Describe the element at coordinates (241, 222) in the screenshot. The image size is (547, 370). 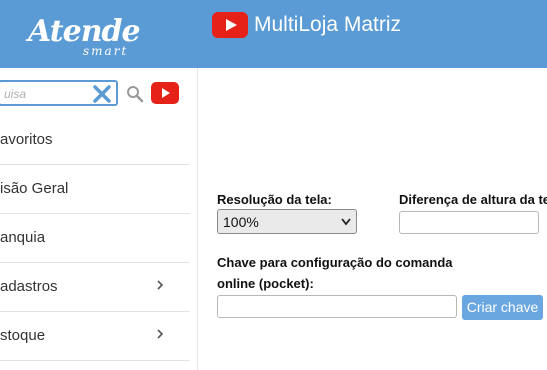
I see `resolution-value: 100%` at that location.